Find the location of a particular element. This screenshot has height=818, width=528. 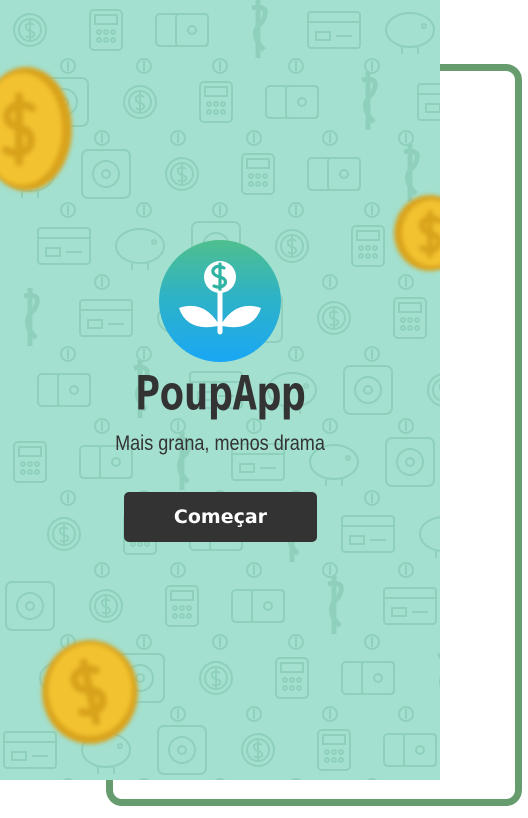

app-name: PoupApp is located at coordinates (220, 393).